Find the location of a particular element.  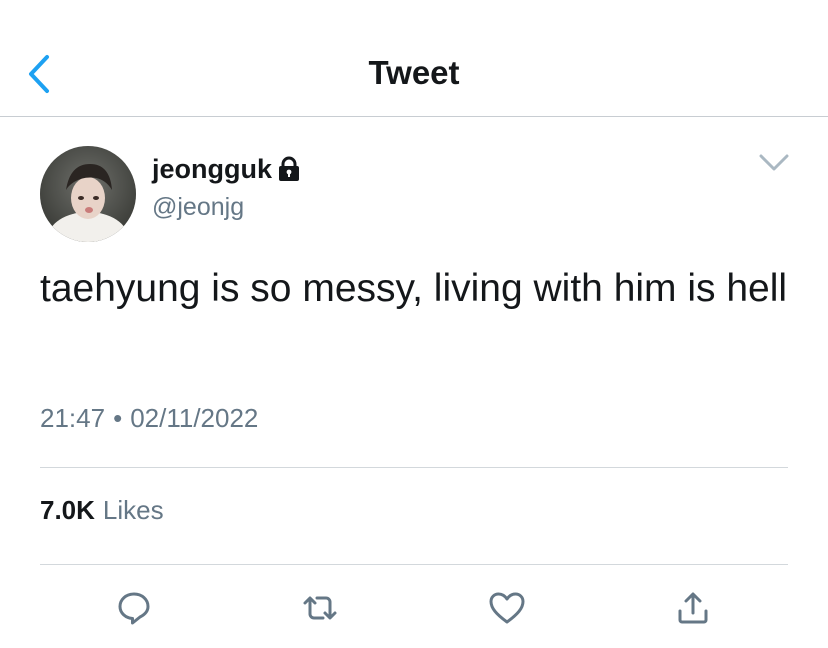

avatar is located at coordinates (88, 194).